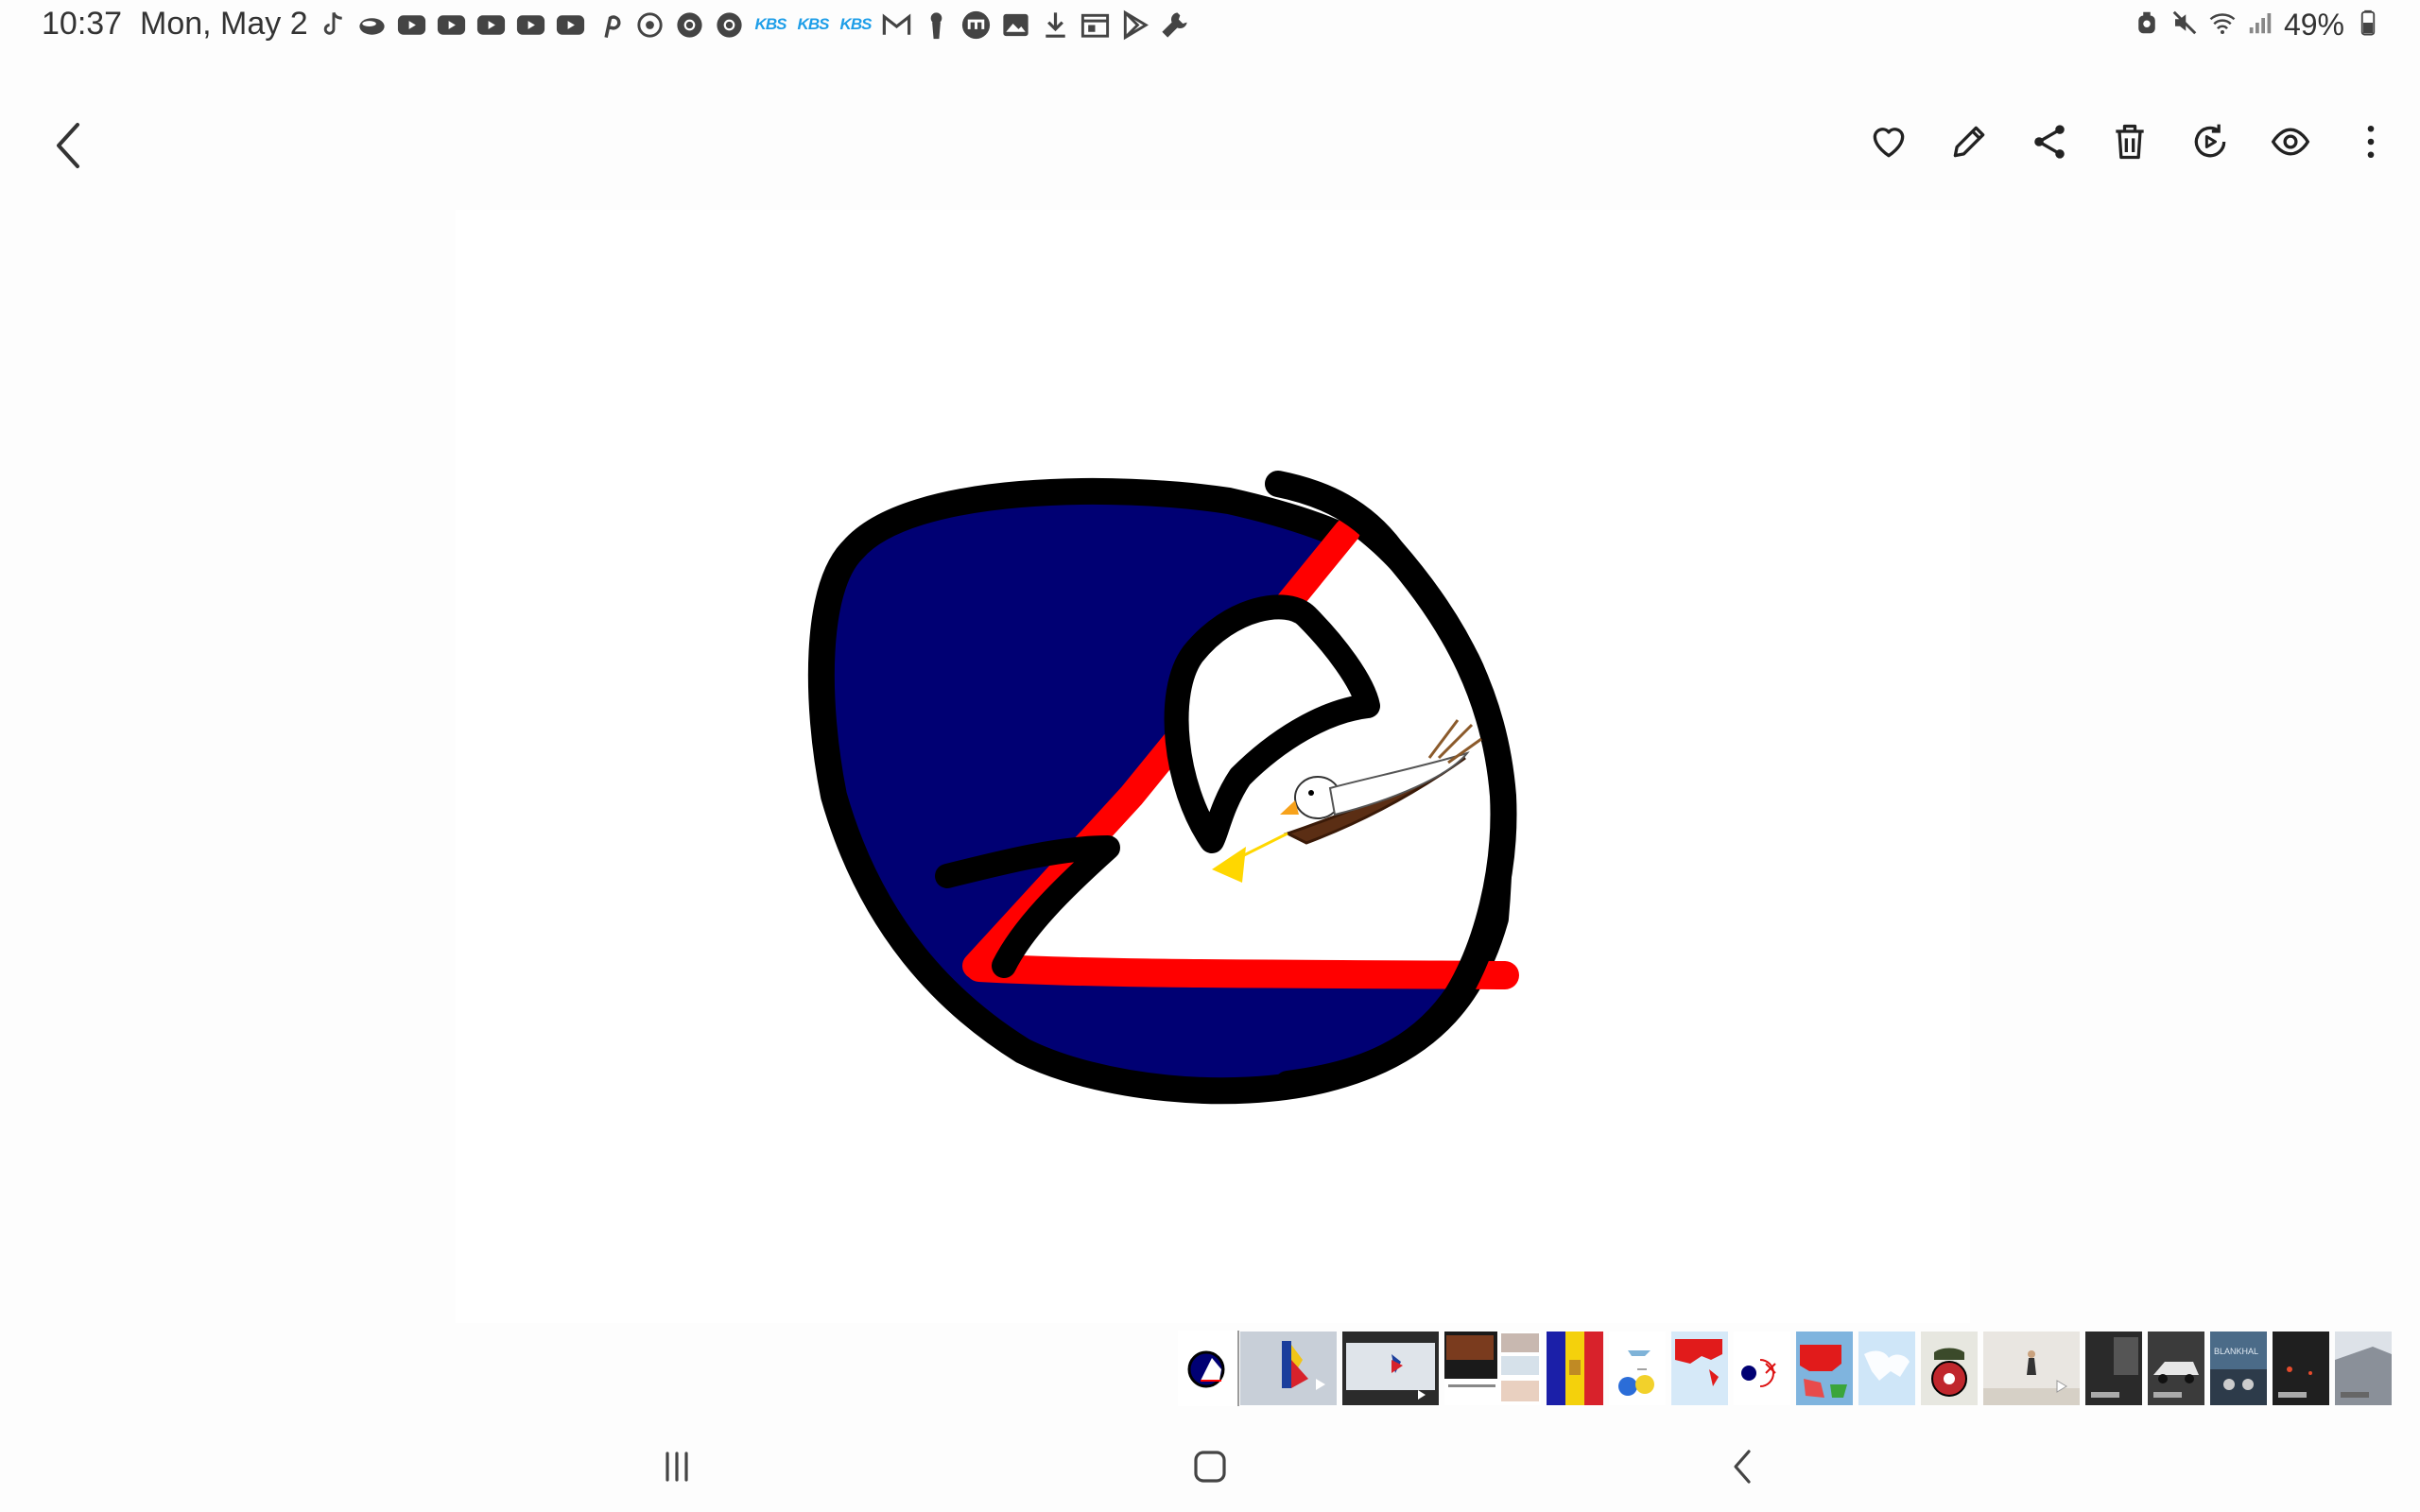 This screenshot has width=2420, height=1512. What do you see at coordinates (1163, 788) in the screenshot?
I see `countryball-drawing` at bounding box center [1163, 788].